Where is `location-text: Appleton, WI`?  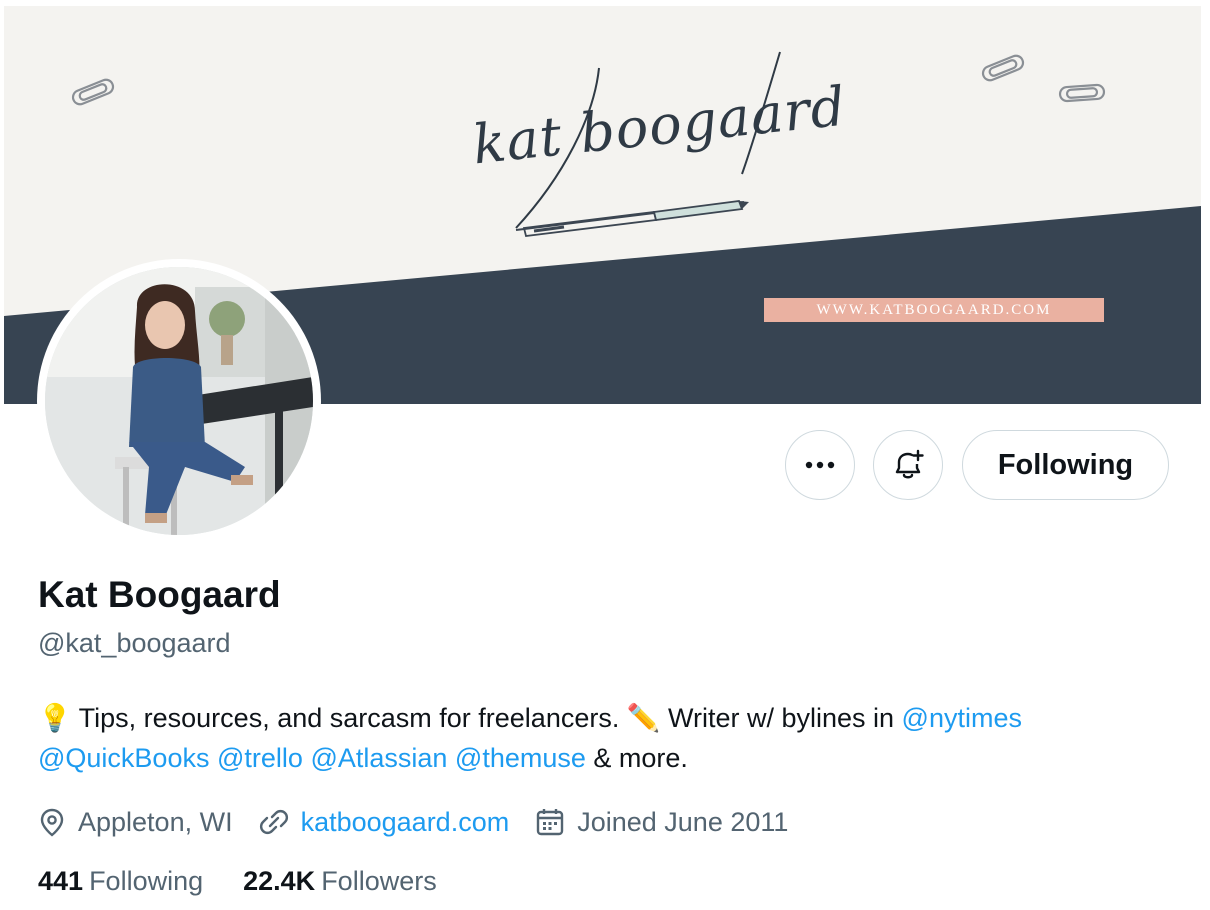
location-text: Appleton, WI is located at coordinates (155, 821).